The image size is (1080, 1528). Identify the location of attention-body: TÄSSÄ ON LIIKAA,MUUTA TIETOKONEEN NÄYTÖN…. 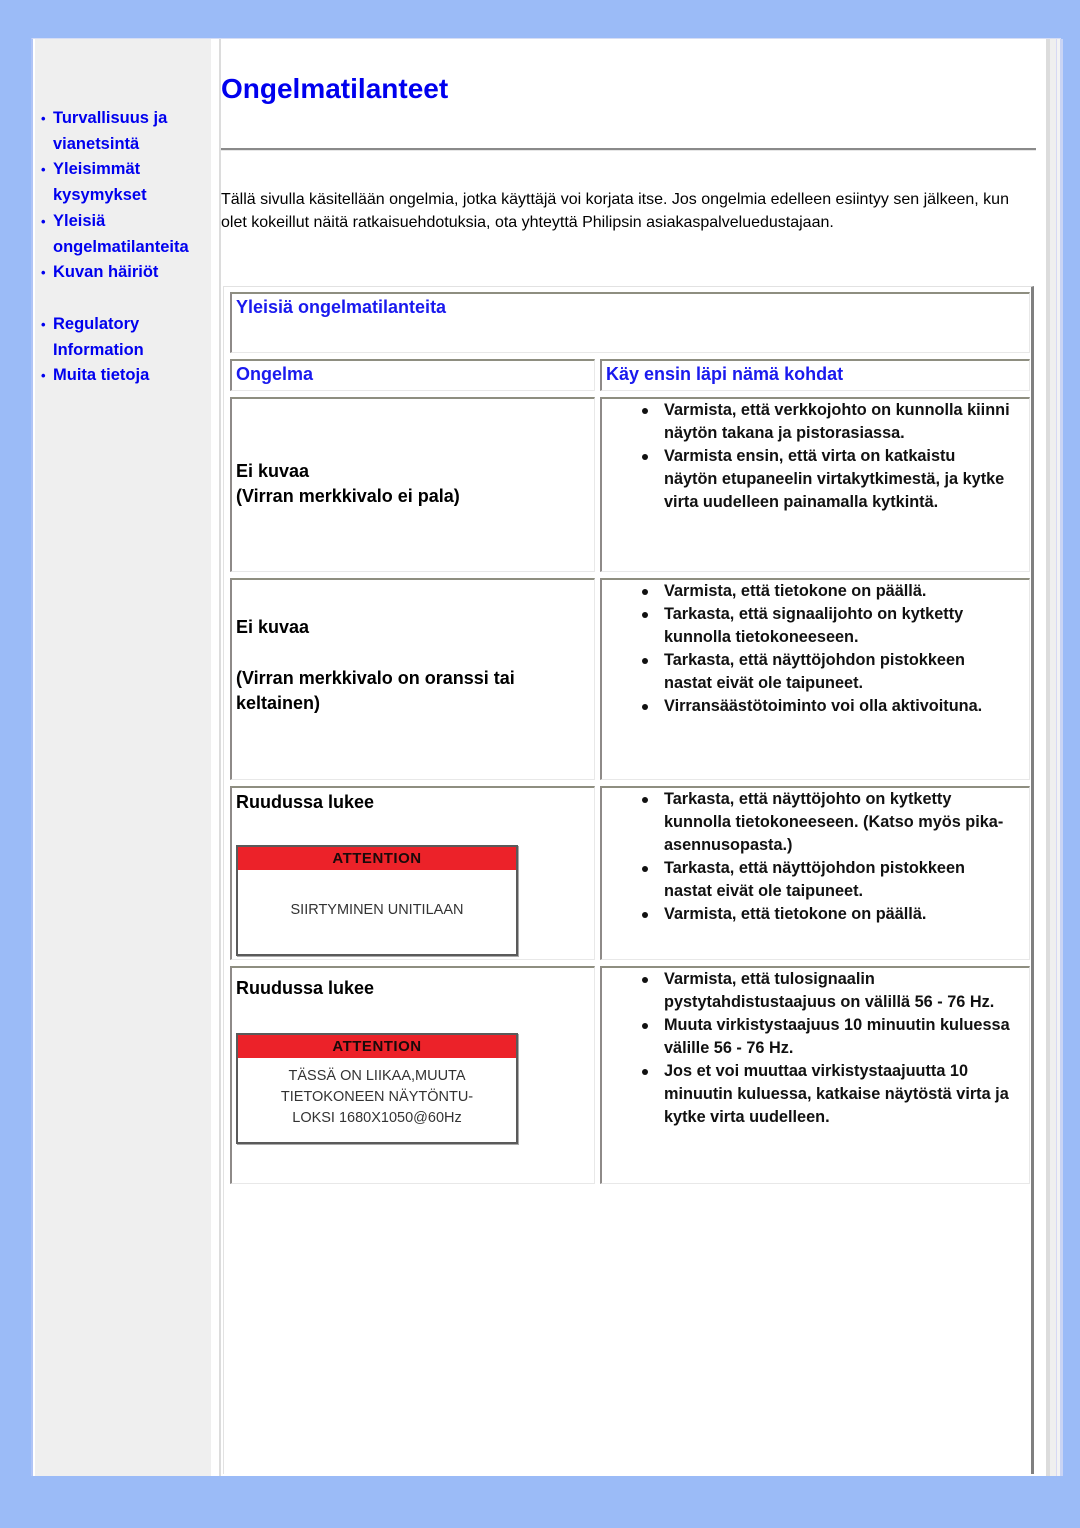
(377, 1097).